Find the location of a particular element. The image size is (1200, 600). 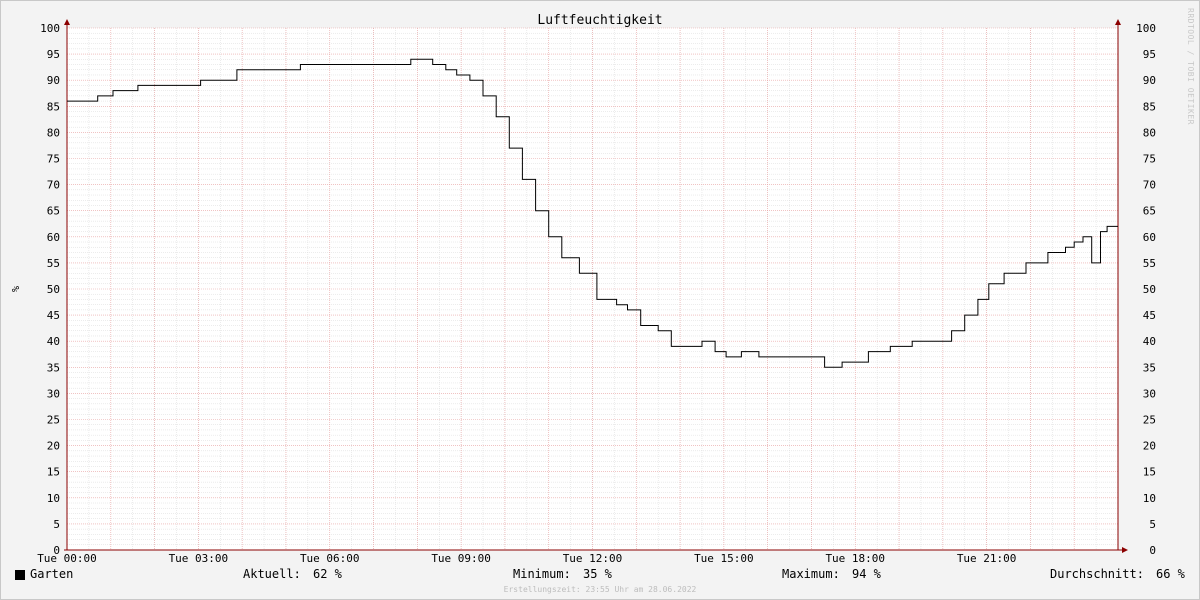

y-tick-label-right: 35 is located at coordinates (1149, 367).